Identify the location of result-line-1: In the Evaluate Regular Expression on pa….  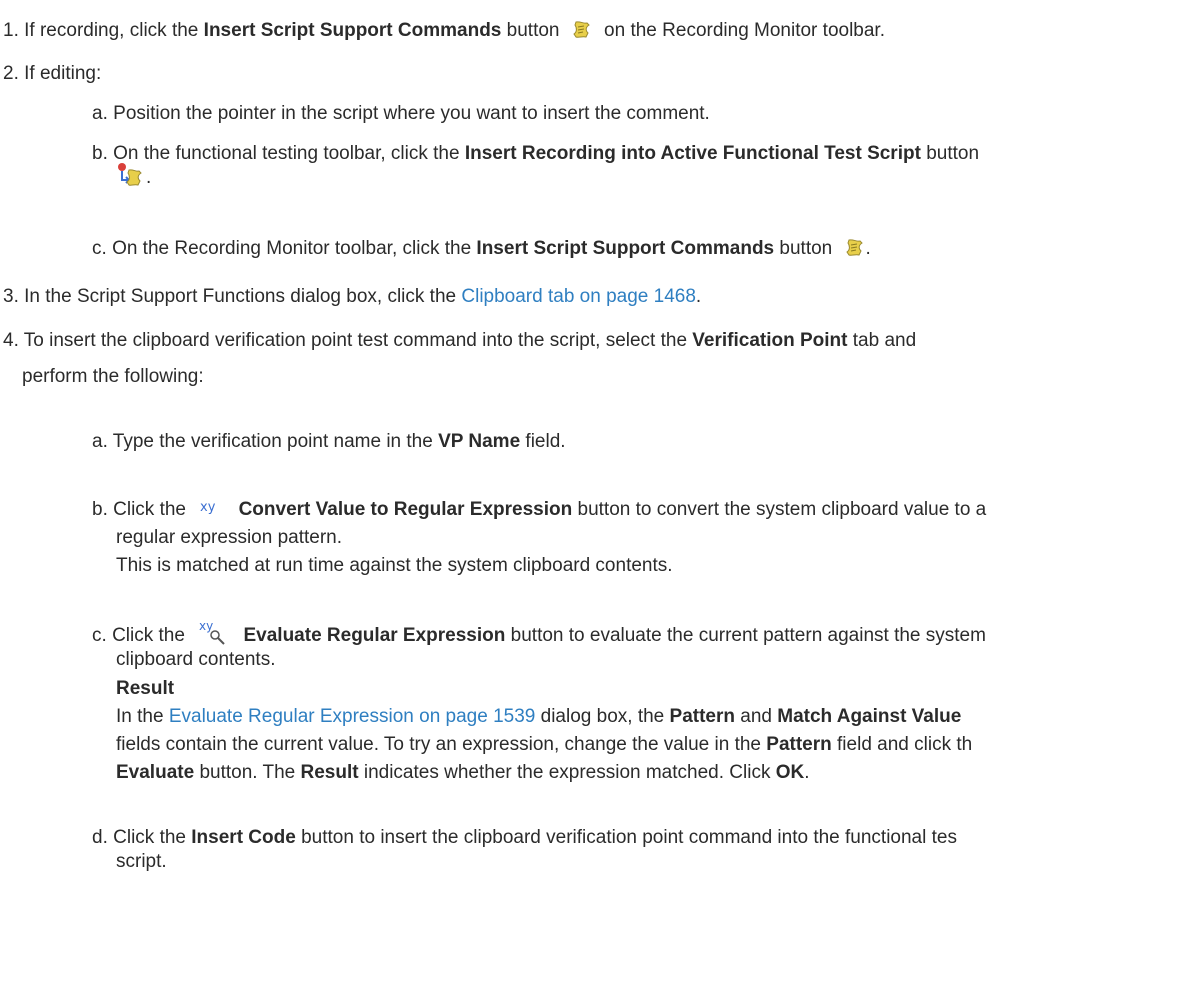
(539, 716).